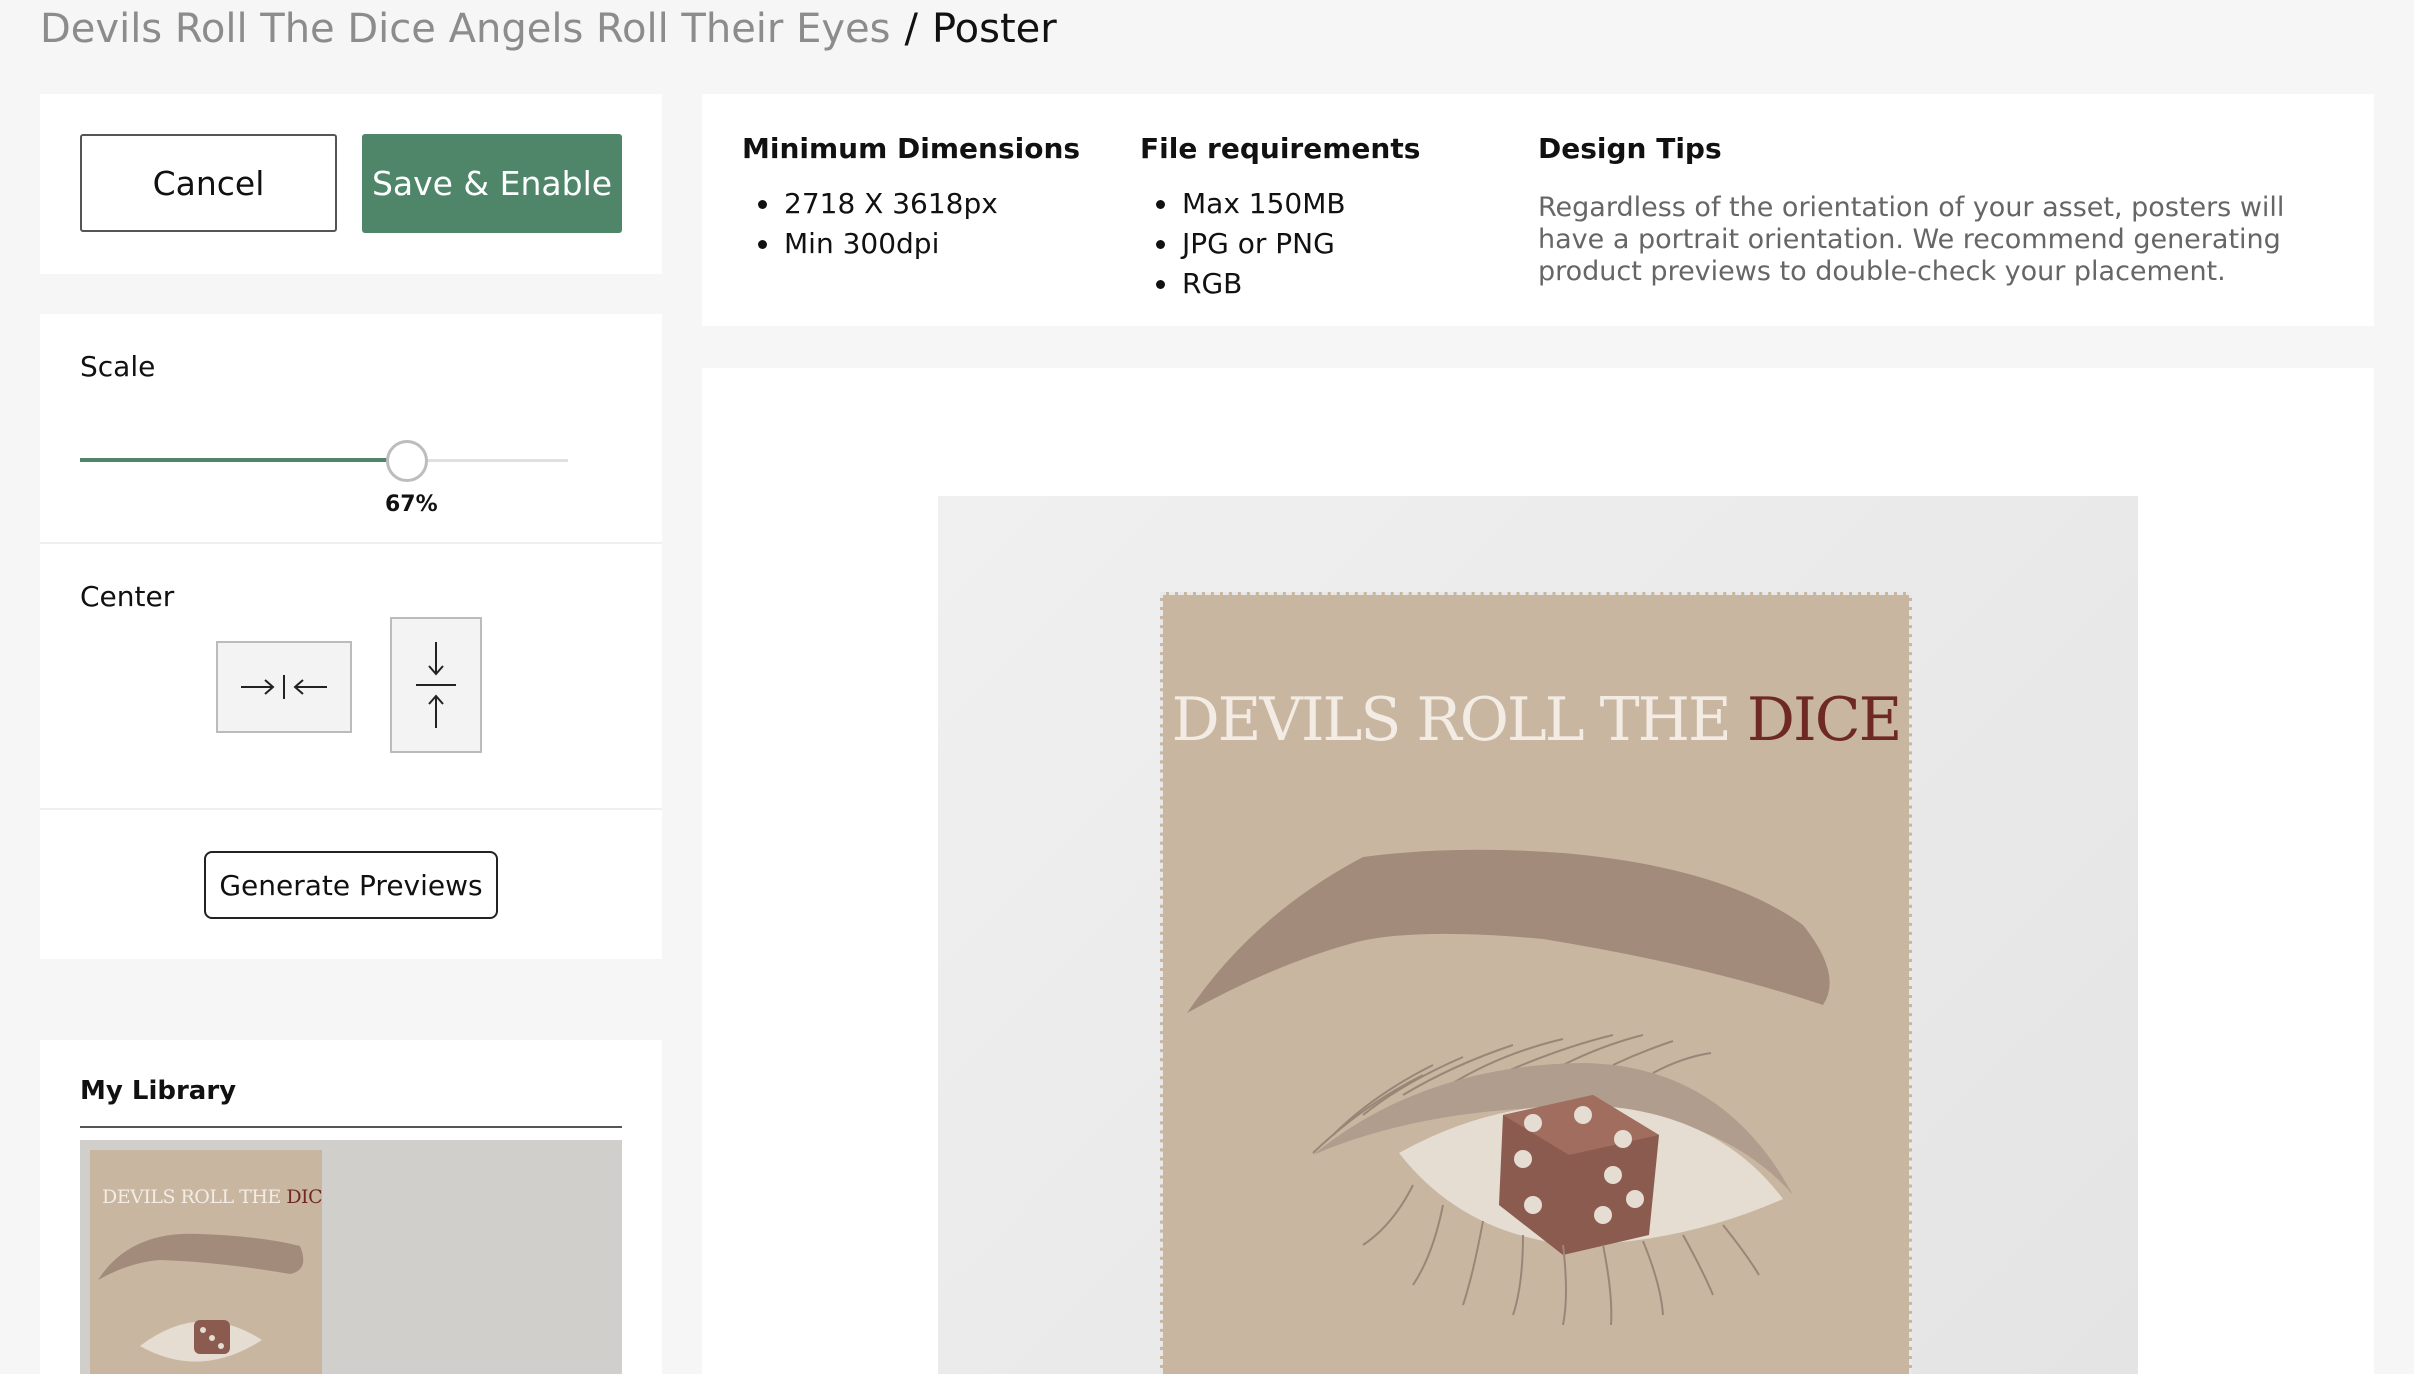  Describe the element at coordinates (208, 183) in the screenshot. I see `cancel-button: Cancel` at that location.